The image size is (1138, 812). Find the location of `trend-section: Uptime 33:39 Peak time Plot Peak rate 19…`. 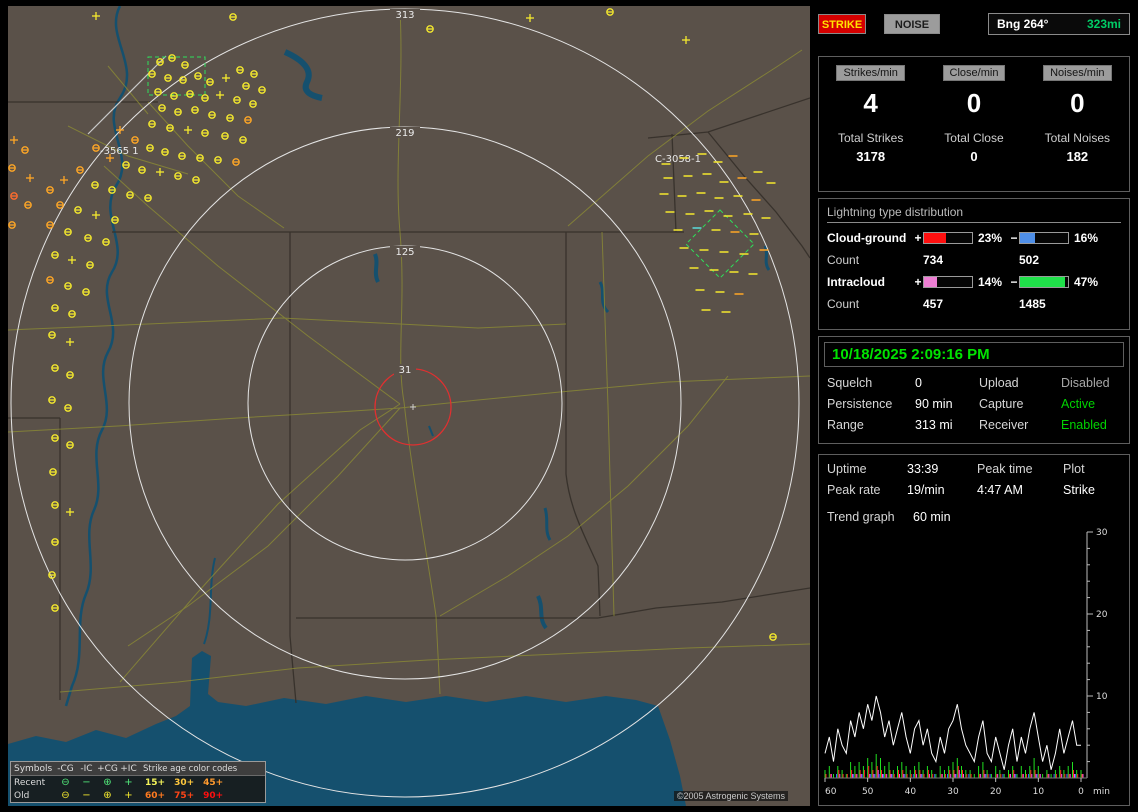

trend-section: Uptime 33:39 Peak time Plot Peak rate 19… is located at coordinates (974, 630).